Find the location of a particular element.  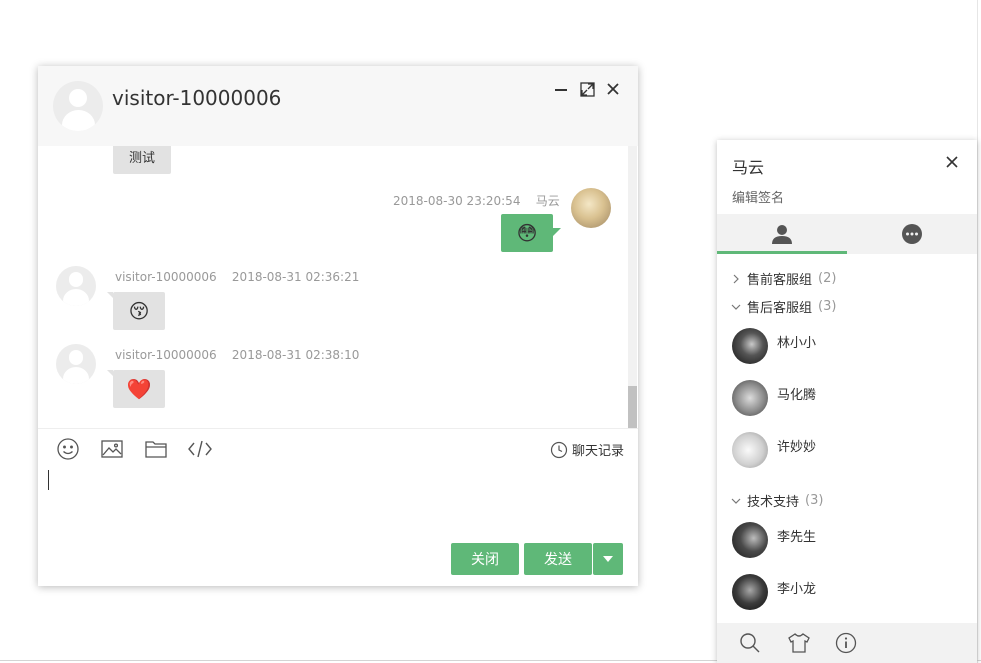

friend-item: 林小小 is located at coordinates (852, 348).